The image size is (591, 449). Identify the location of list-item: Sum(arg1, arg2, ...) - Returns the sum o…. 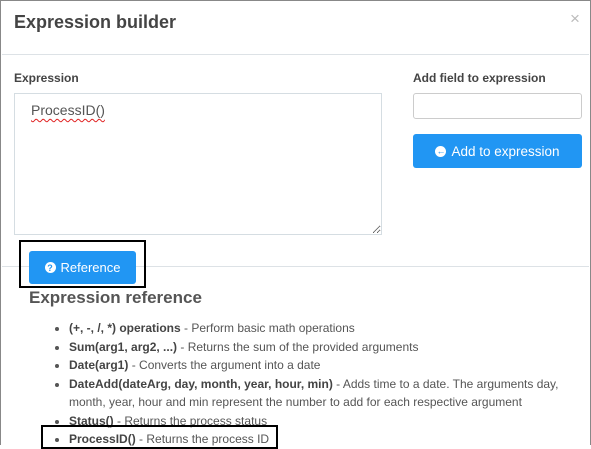
(319, 347).